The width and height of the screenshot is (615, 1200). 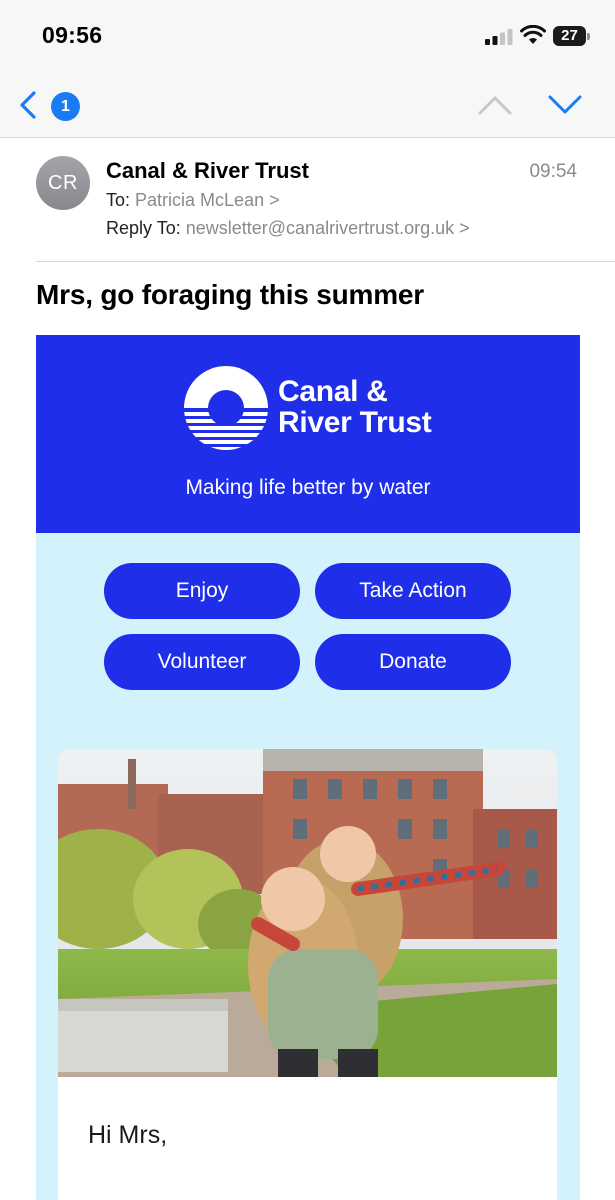 I want to click on to-chevron-icon: >, so click(x=274, y=200).